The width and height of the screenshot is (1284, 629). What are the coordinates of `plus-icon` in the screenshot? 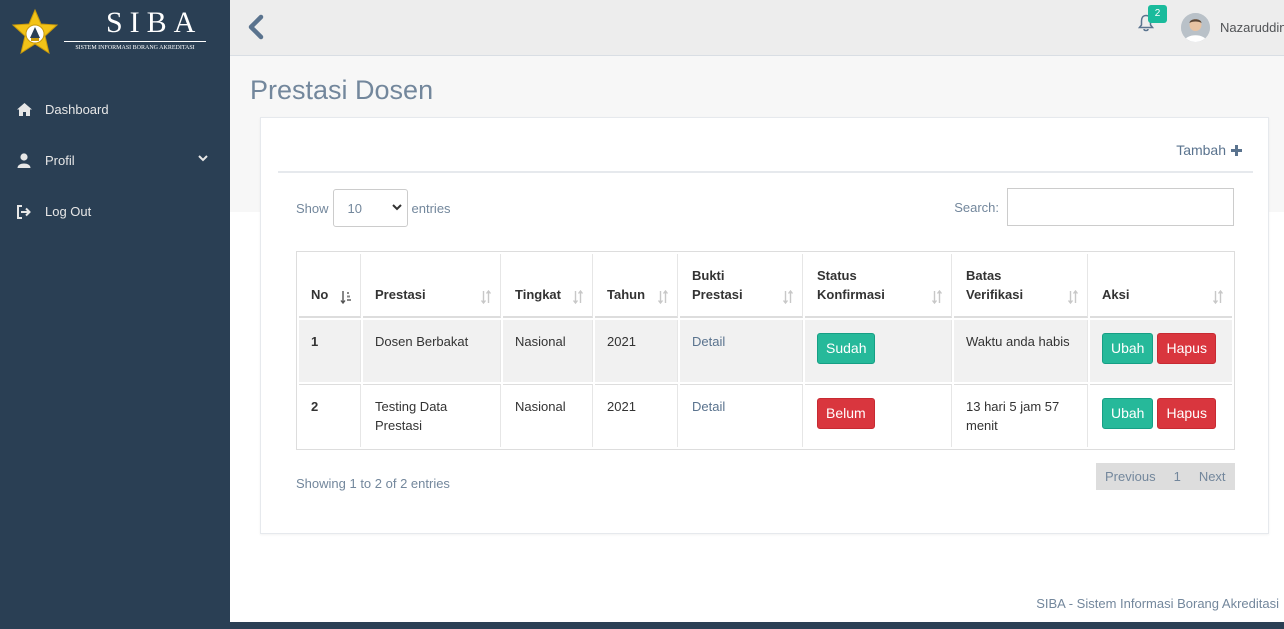 It's located at (1236, 150).